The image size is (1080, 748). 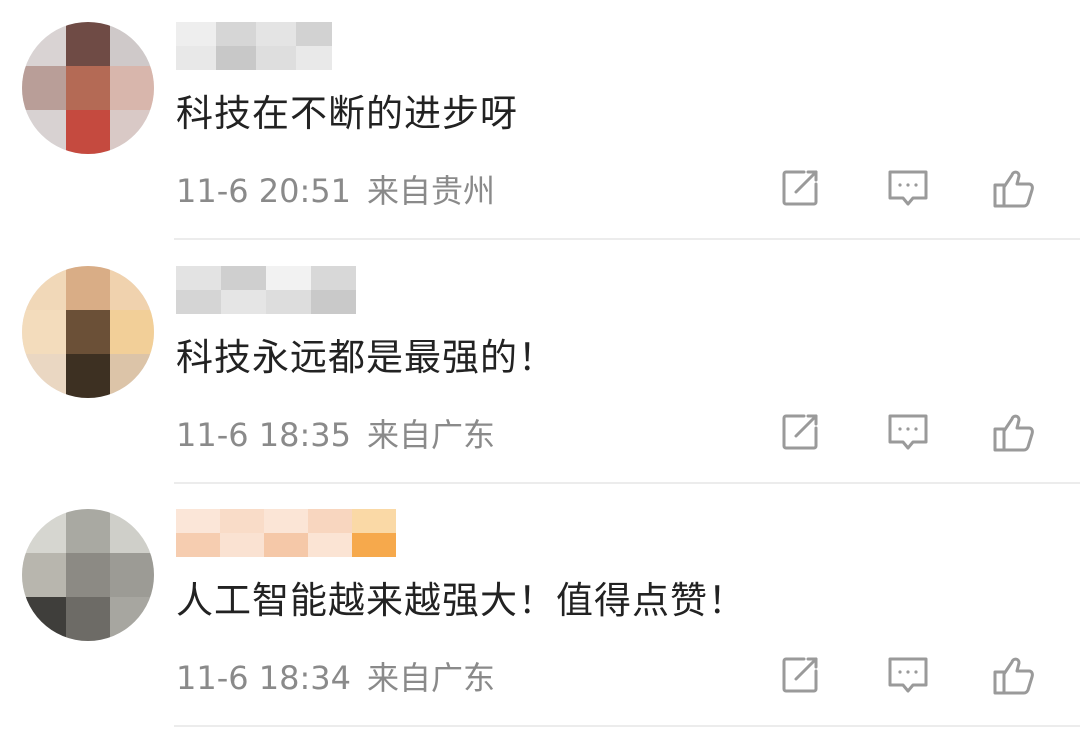 I want to click on comment-meta: 11-6 18:35 来自广东, so click(x=335, y=435).